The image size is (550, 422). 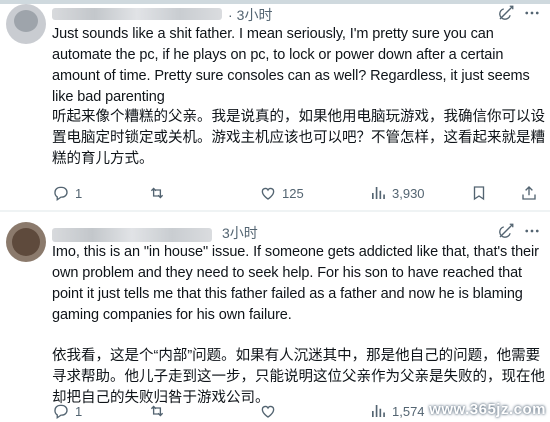 I want to click on share-button, so click(x=531, y=193).